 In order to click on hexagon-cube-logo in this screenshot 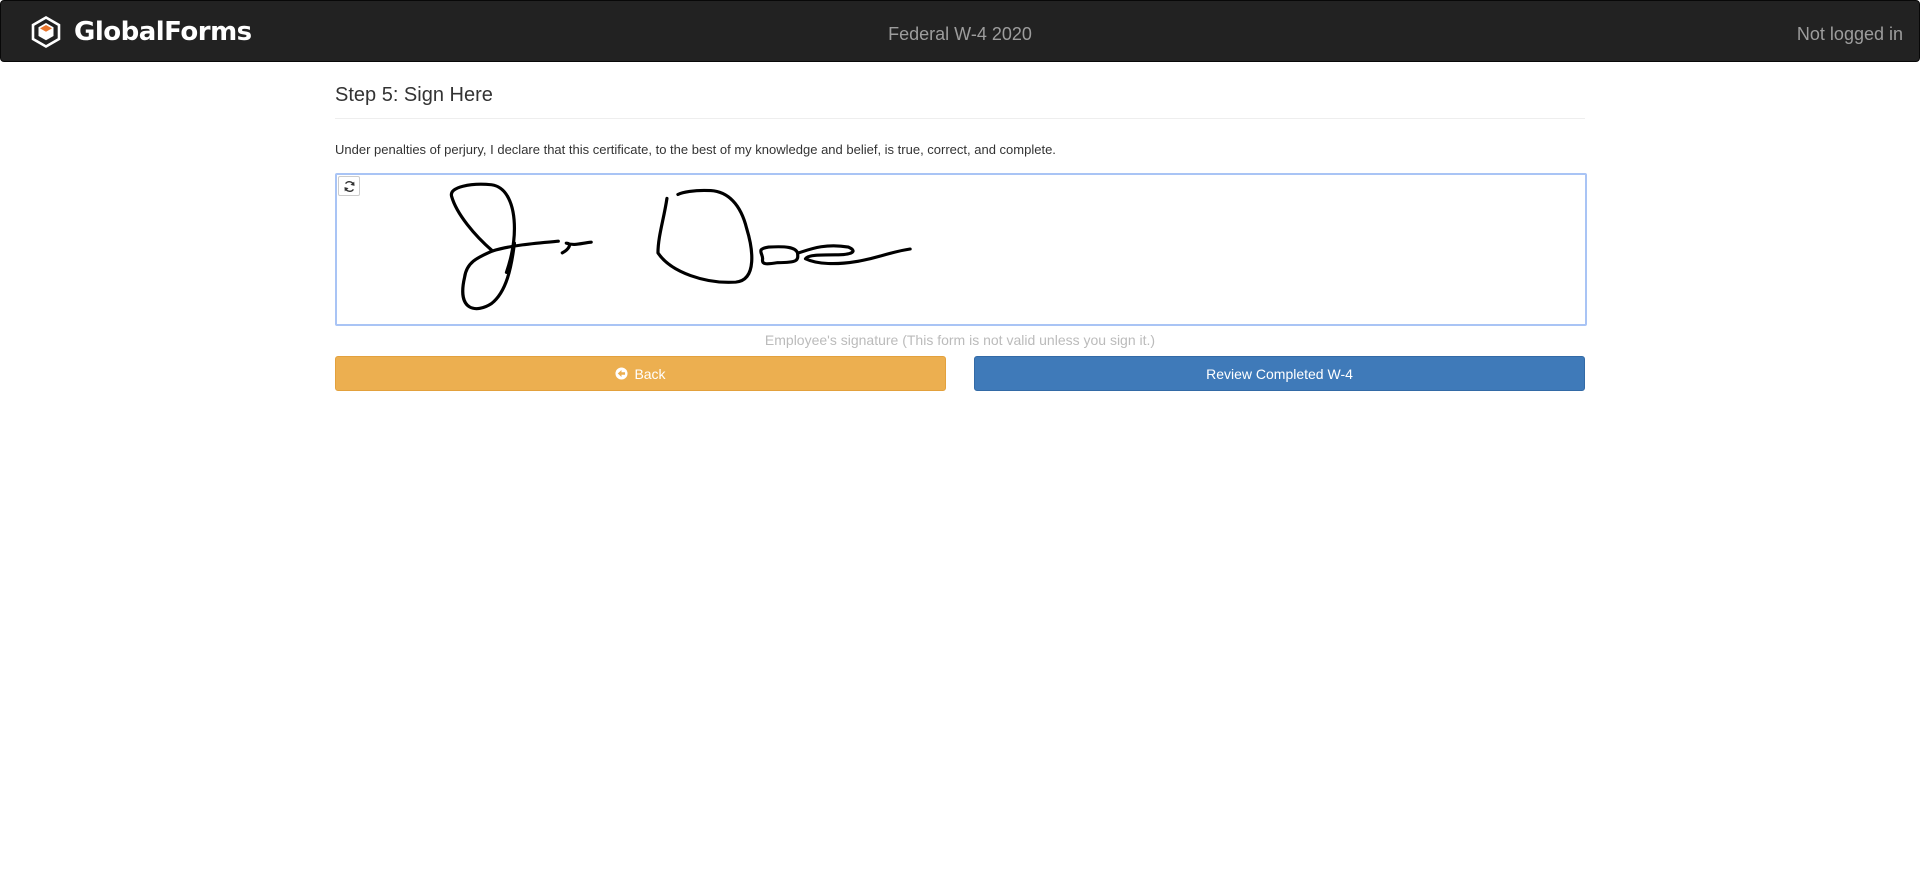, I will do `click(46, 32)`.